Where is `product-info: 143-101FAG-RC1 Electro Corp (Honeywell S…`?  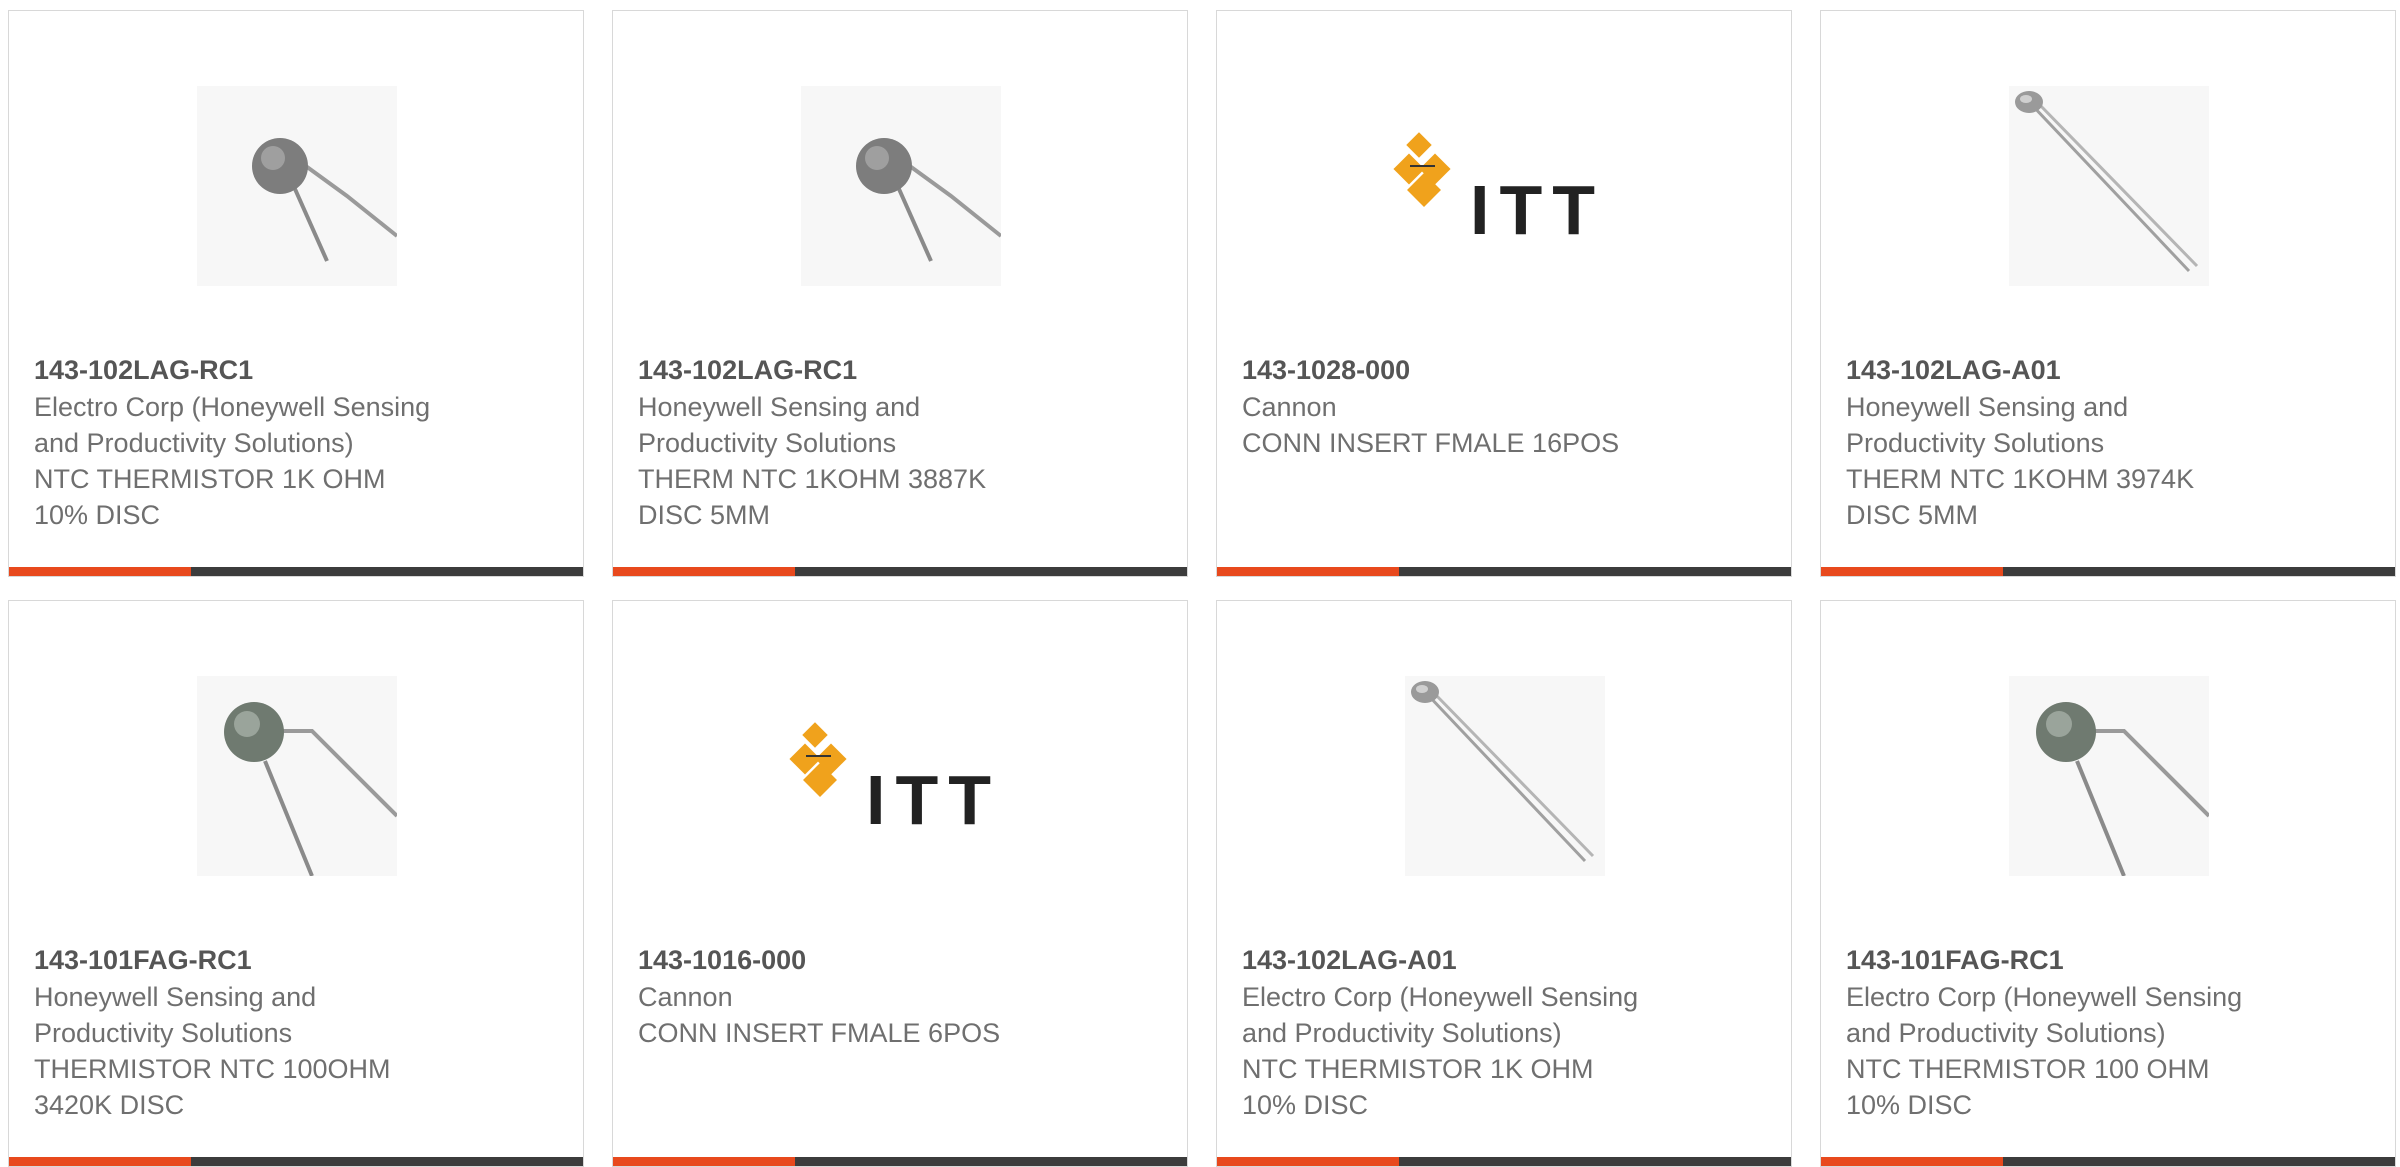
product-info: 143-101FAG-RC1 Electro Corp (Honeywell S… is located at coordinates (2066, 1033).